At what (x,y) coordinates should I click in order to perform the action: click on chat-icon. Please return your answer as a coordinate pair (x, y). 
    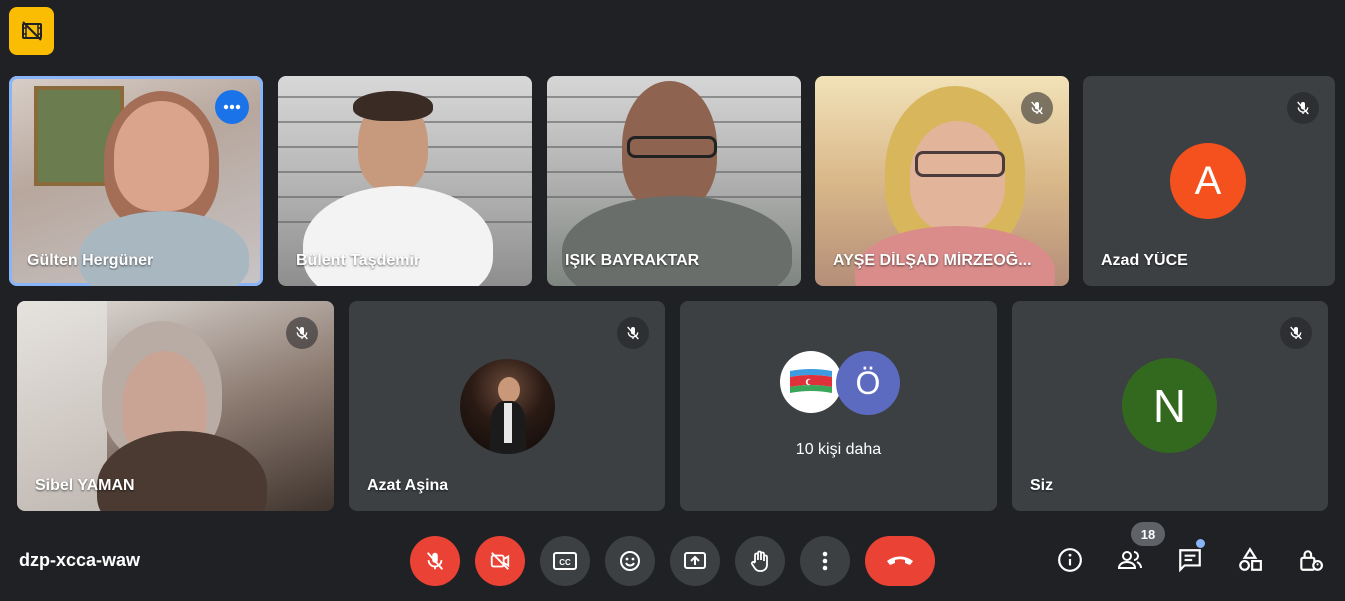
    Looking at the image, I should click on (1190, 561).